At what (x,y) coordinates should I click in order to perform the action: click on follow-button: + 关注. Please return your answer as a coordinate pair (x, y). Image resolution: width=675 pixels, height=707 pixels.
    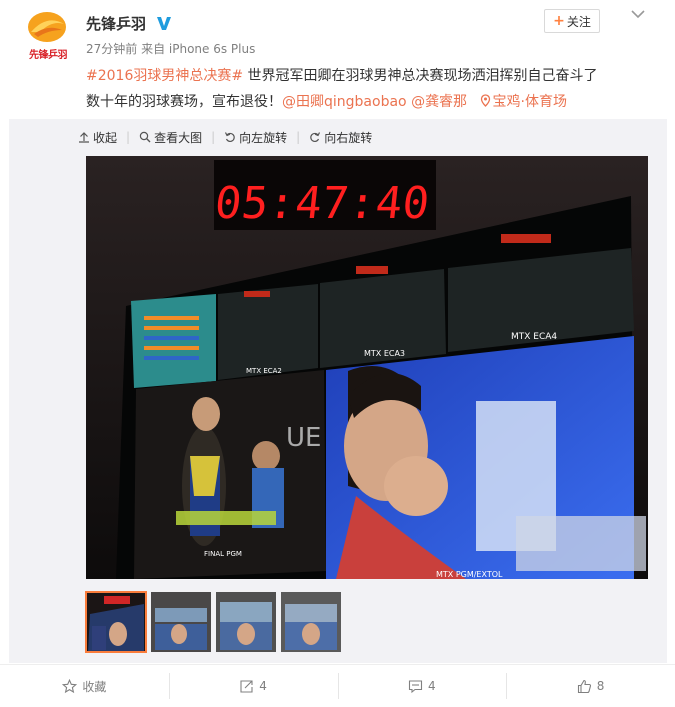
    Looking at the image, I should click on (572, 21).